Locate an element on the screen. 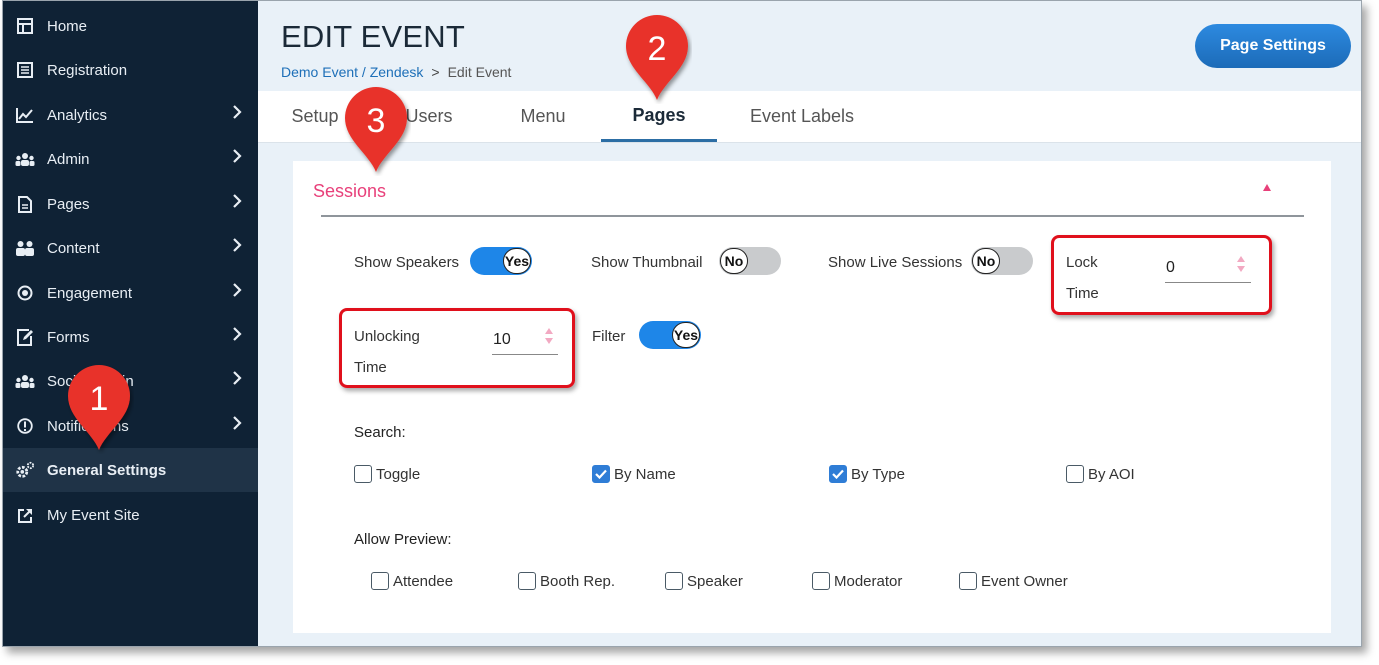 This screenshot has height=665, width=1379. breadcrumb-link: Demo Event / Zendesk is located at coordinates (352, 72).